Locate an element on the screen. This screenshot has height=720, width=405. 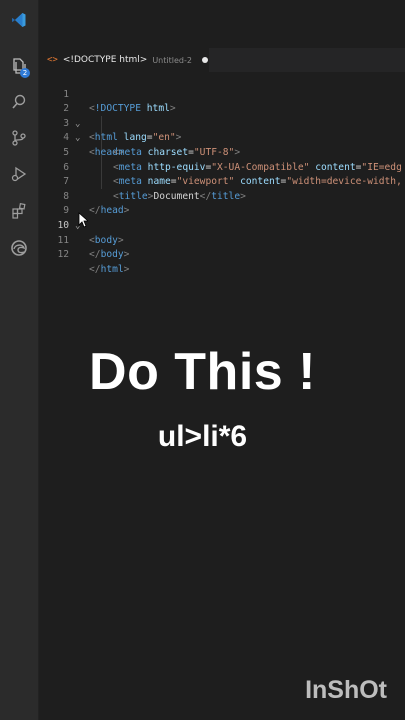
unsaved-dot-icon is located at coordinates (204, 60).